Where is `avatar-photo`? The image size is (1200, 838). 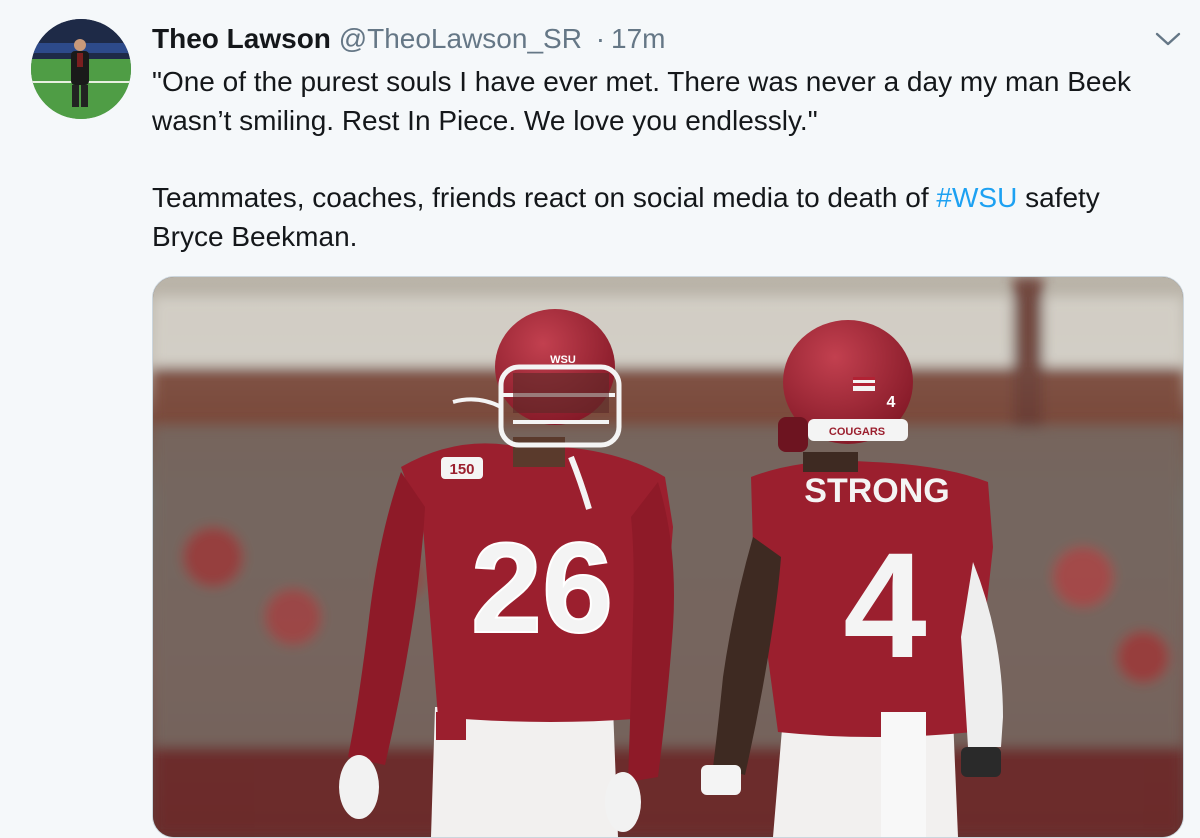
avatar-photo is located at coordinates (81, 69).